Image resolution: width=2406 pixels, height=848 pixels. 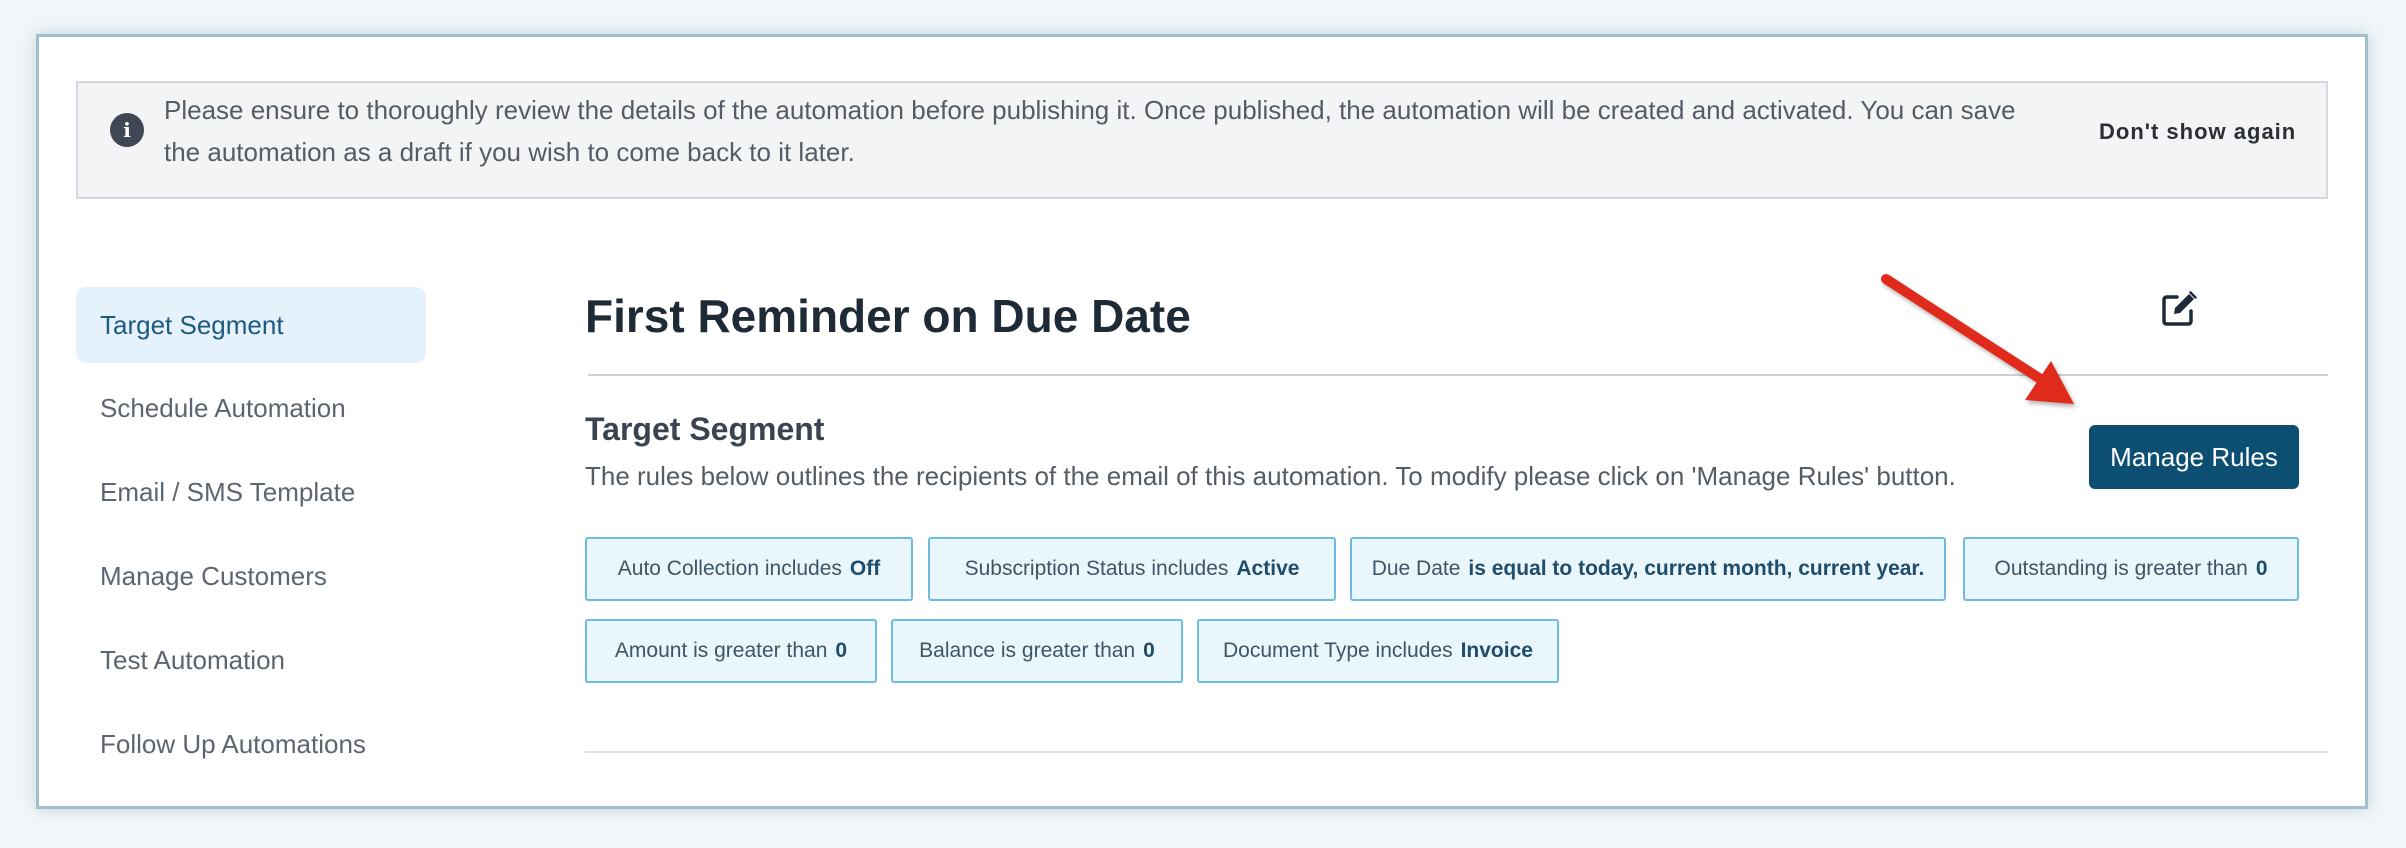 What do you see at coordinates (251, 408) in the screenshot?
I see `sidebar-item-schedule-automation: Schedule Automation` at bounding box center [251, 408].